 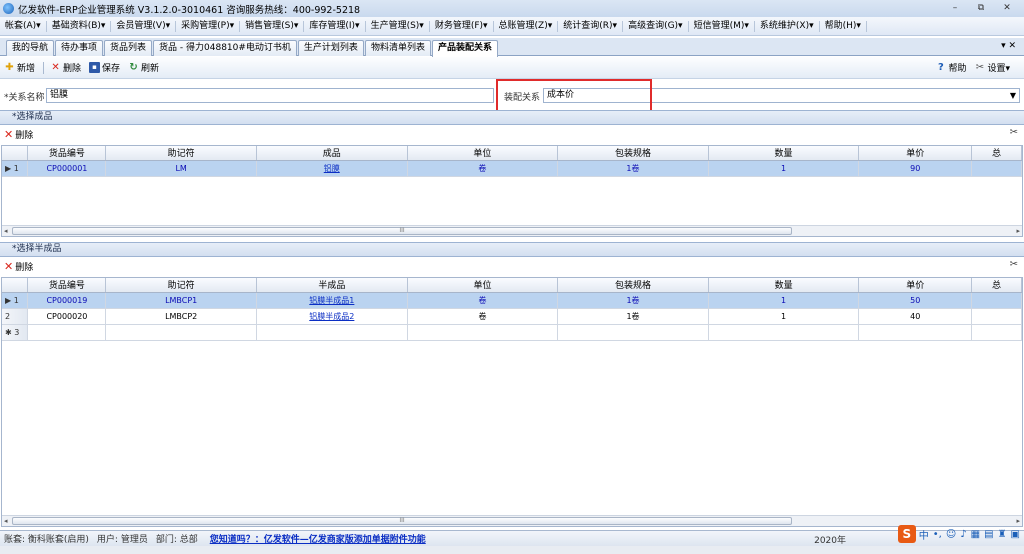 I want to click on cell-price: 90, so click(x=915, y=168).